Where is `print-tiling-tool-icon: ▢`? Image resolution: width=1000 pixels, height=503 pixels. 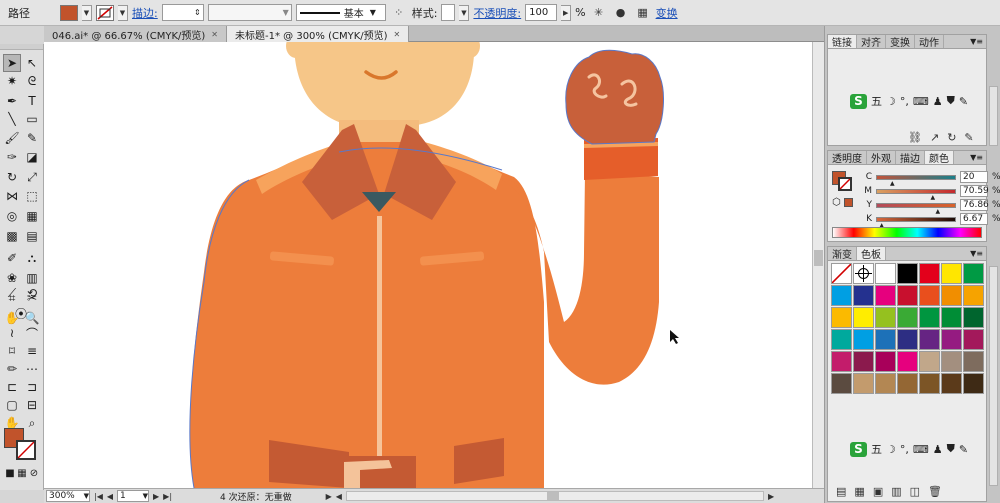 print-tiling-tool-icon: ▢ is located at coordinates (12, 405).